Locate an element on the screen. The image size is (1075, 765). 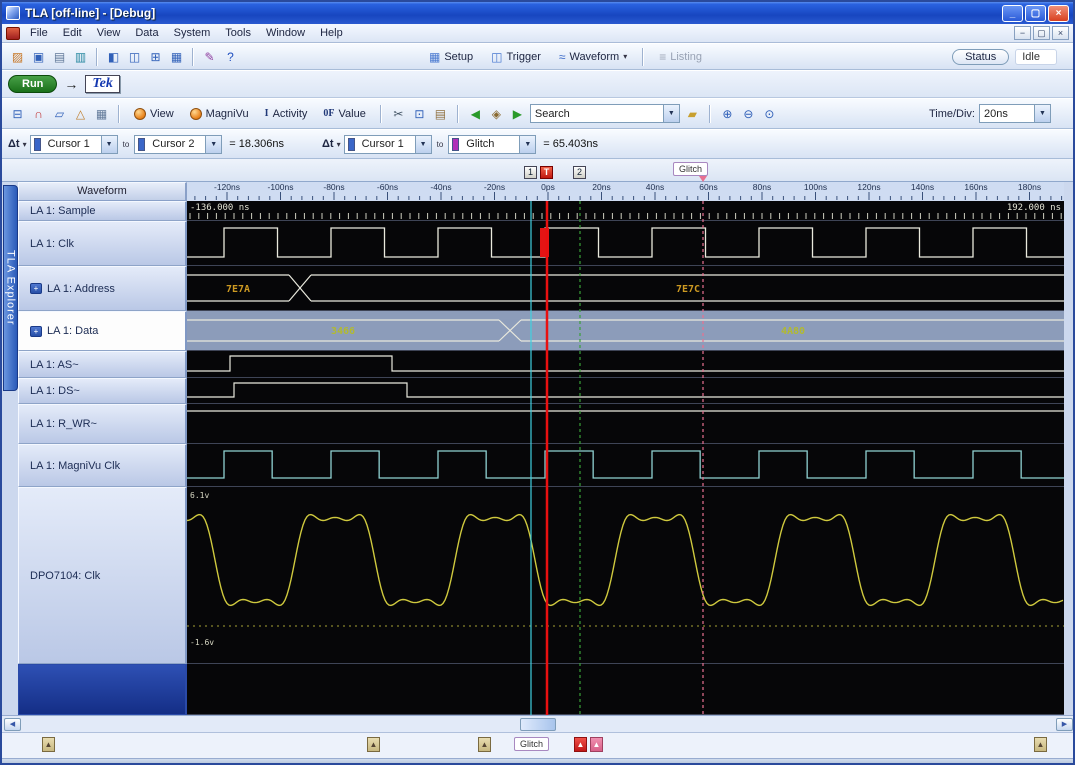
cursor-to-select: Glitch ▼ is located at coordinates (492, 144).